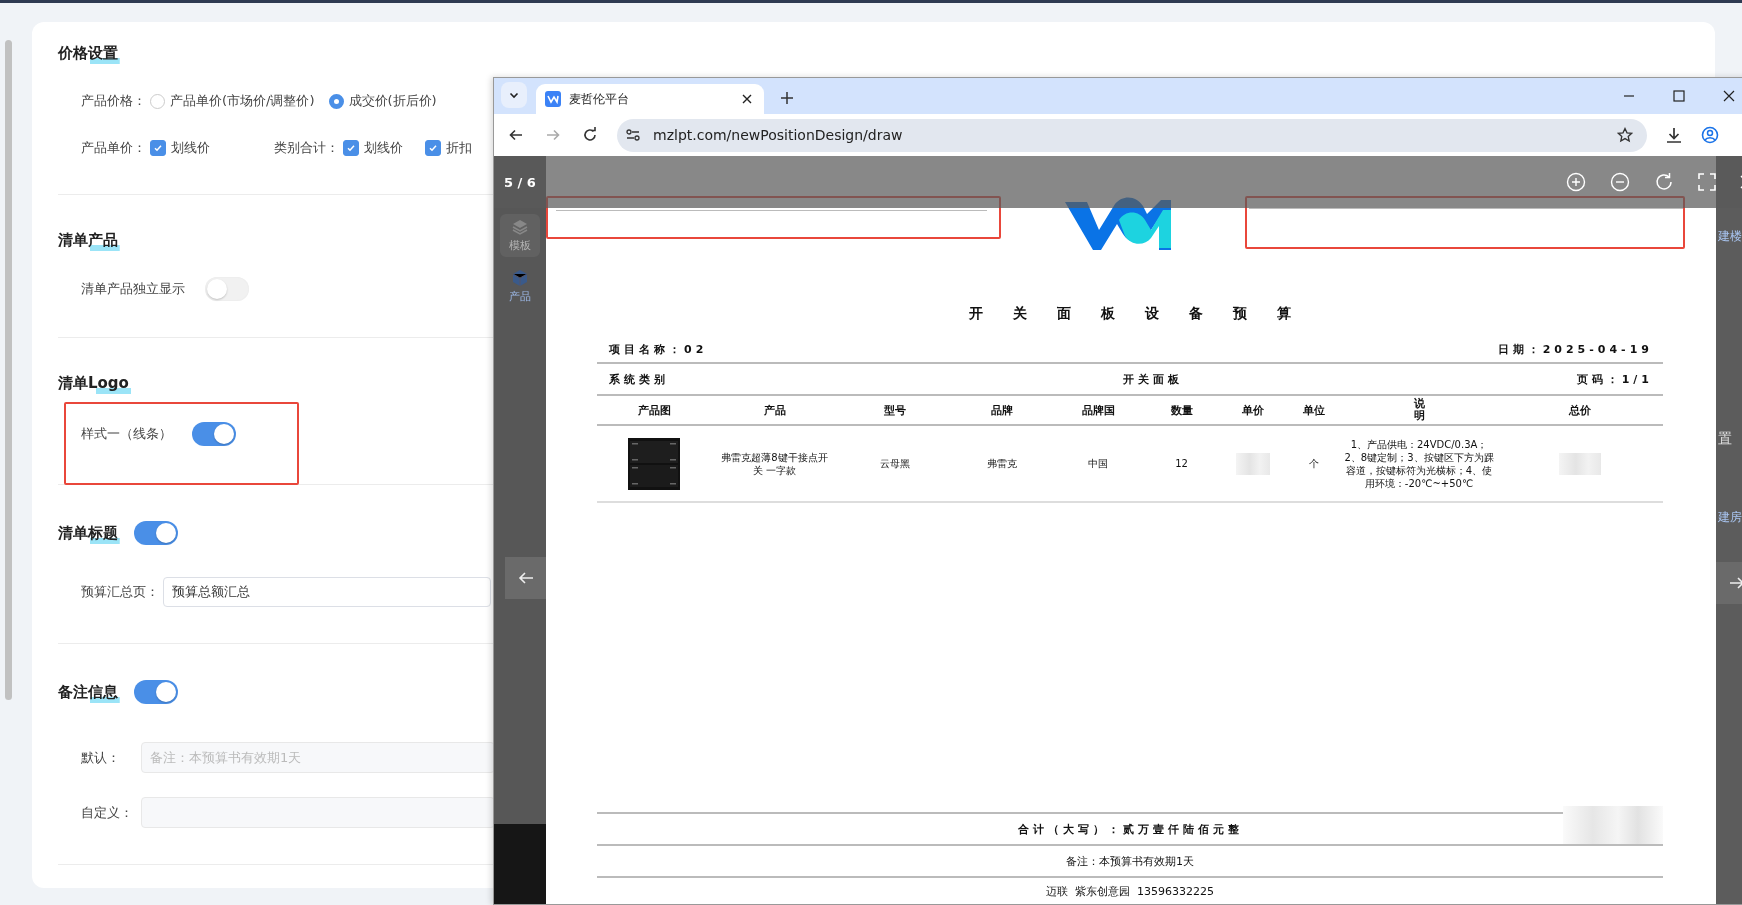 This screenshot has height=905, width=1742. What do you see at coordinates (1098, 463) in the screenshot?
I see `table-cell: 中国` at bounding box center [1098, 463].